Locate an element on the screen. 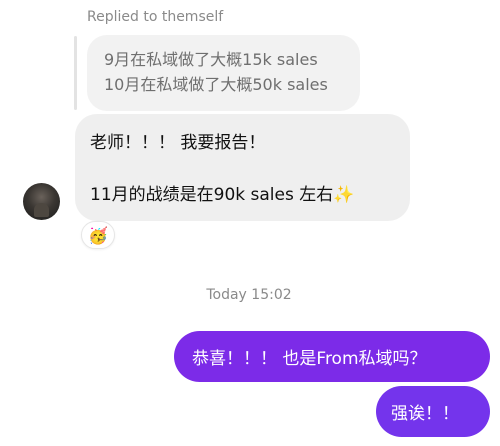  reaction-badge: 🥳 is located at coordinates (98, 235).